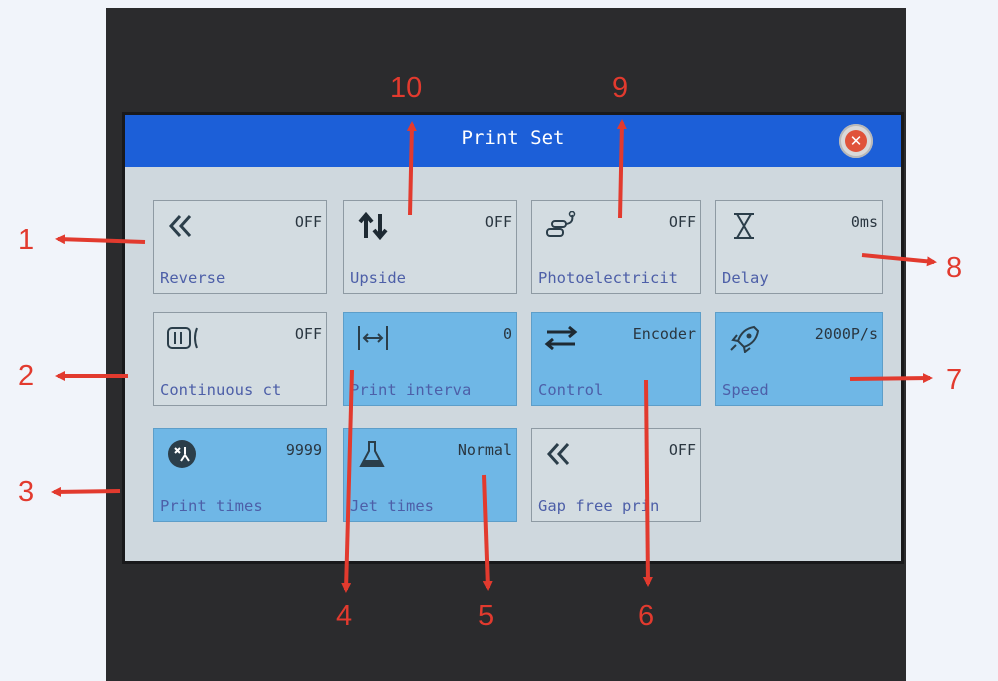 The image size is (998, 681). Describe the element at coordinates (26, 492) in the screenshot. I see `callout-label-3: 3` at that location.